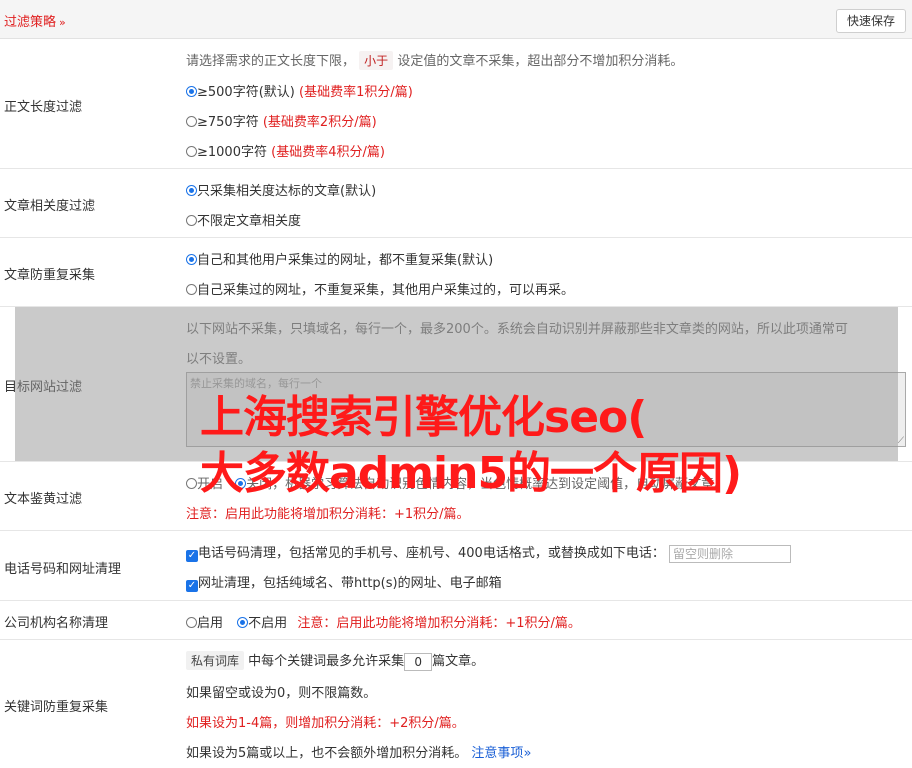 Image resolution: width=912 pixels, height=768 pixels. I want to click on option-label: 自己采集过的网址，不重复采集，其他用户采集过的，可以再采。, so click(386, 290).